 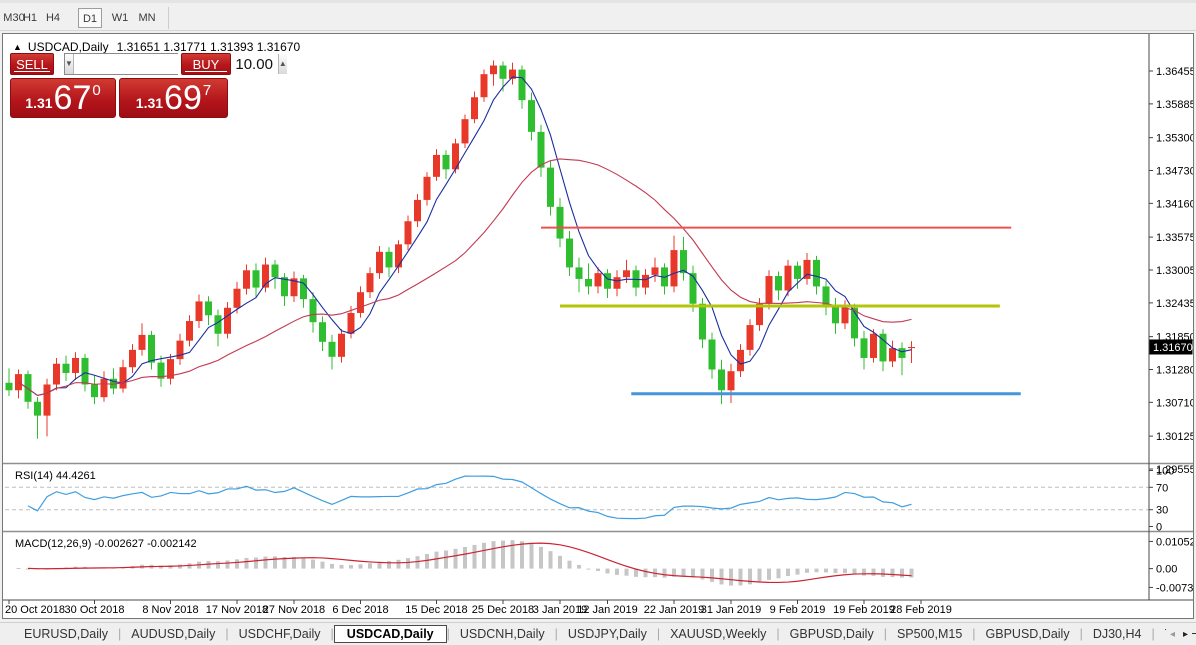 I want to click on tab-usdcad-daily: USDCAD,Daily, so click(x=390, y=634).